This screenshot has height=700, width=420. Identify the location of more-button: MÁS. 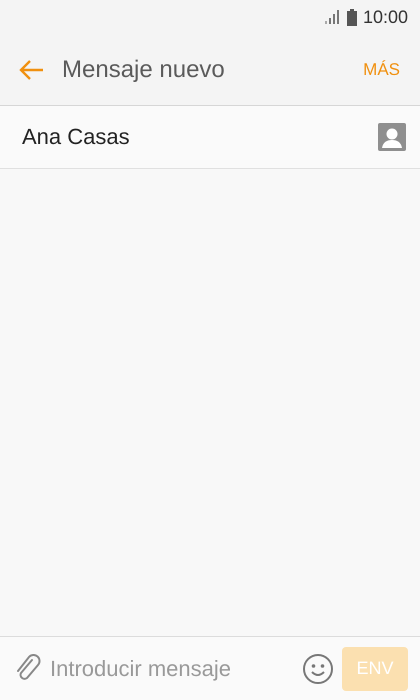
(381, 70).